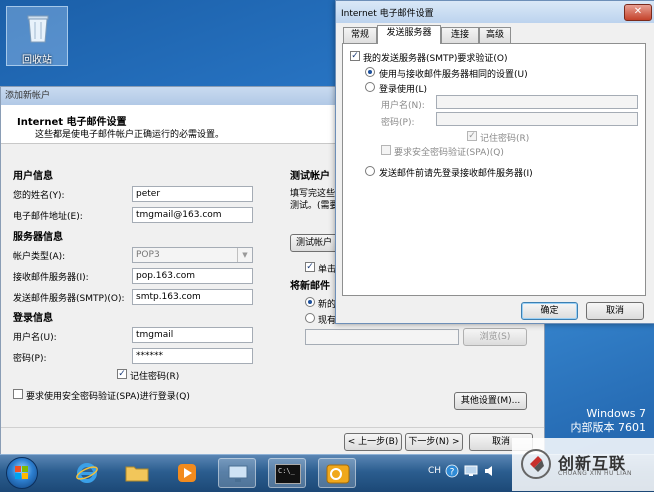 The image size is (654, 492). Describe the element at coordinates (192, 356) in the screenshot. I see `password-input: ******` at that location.